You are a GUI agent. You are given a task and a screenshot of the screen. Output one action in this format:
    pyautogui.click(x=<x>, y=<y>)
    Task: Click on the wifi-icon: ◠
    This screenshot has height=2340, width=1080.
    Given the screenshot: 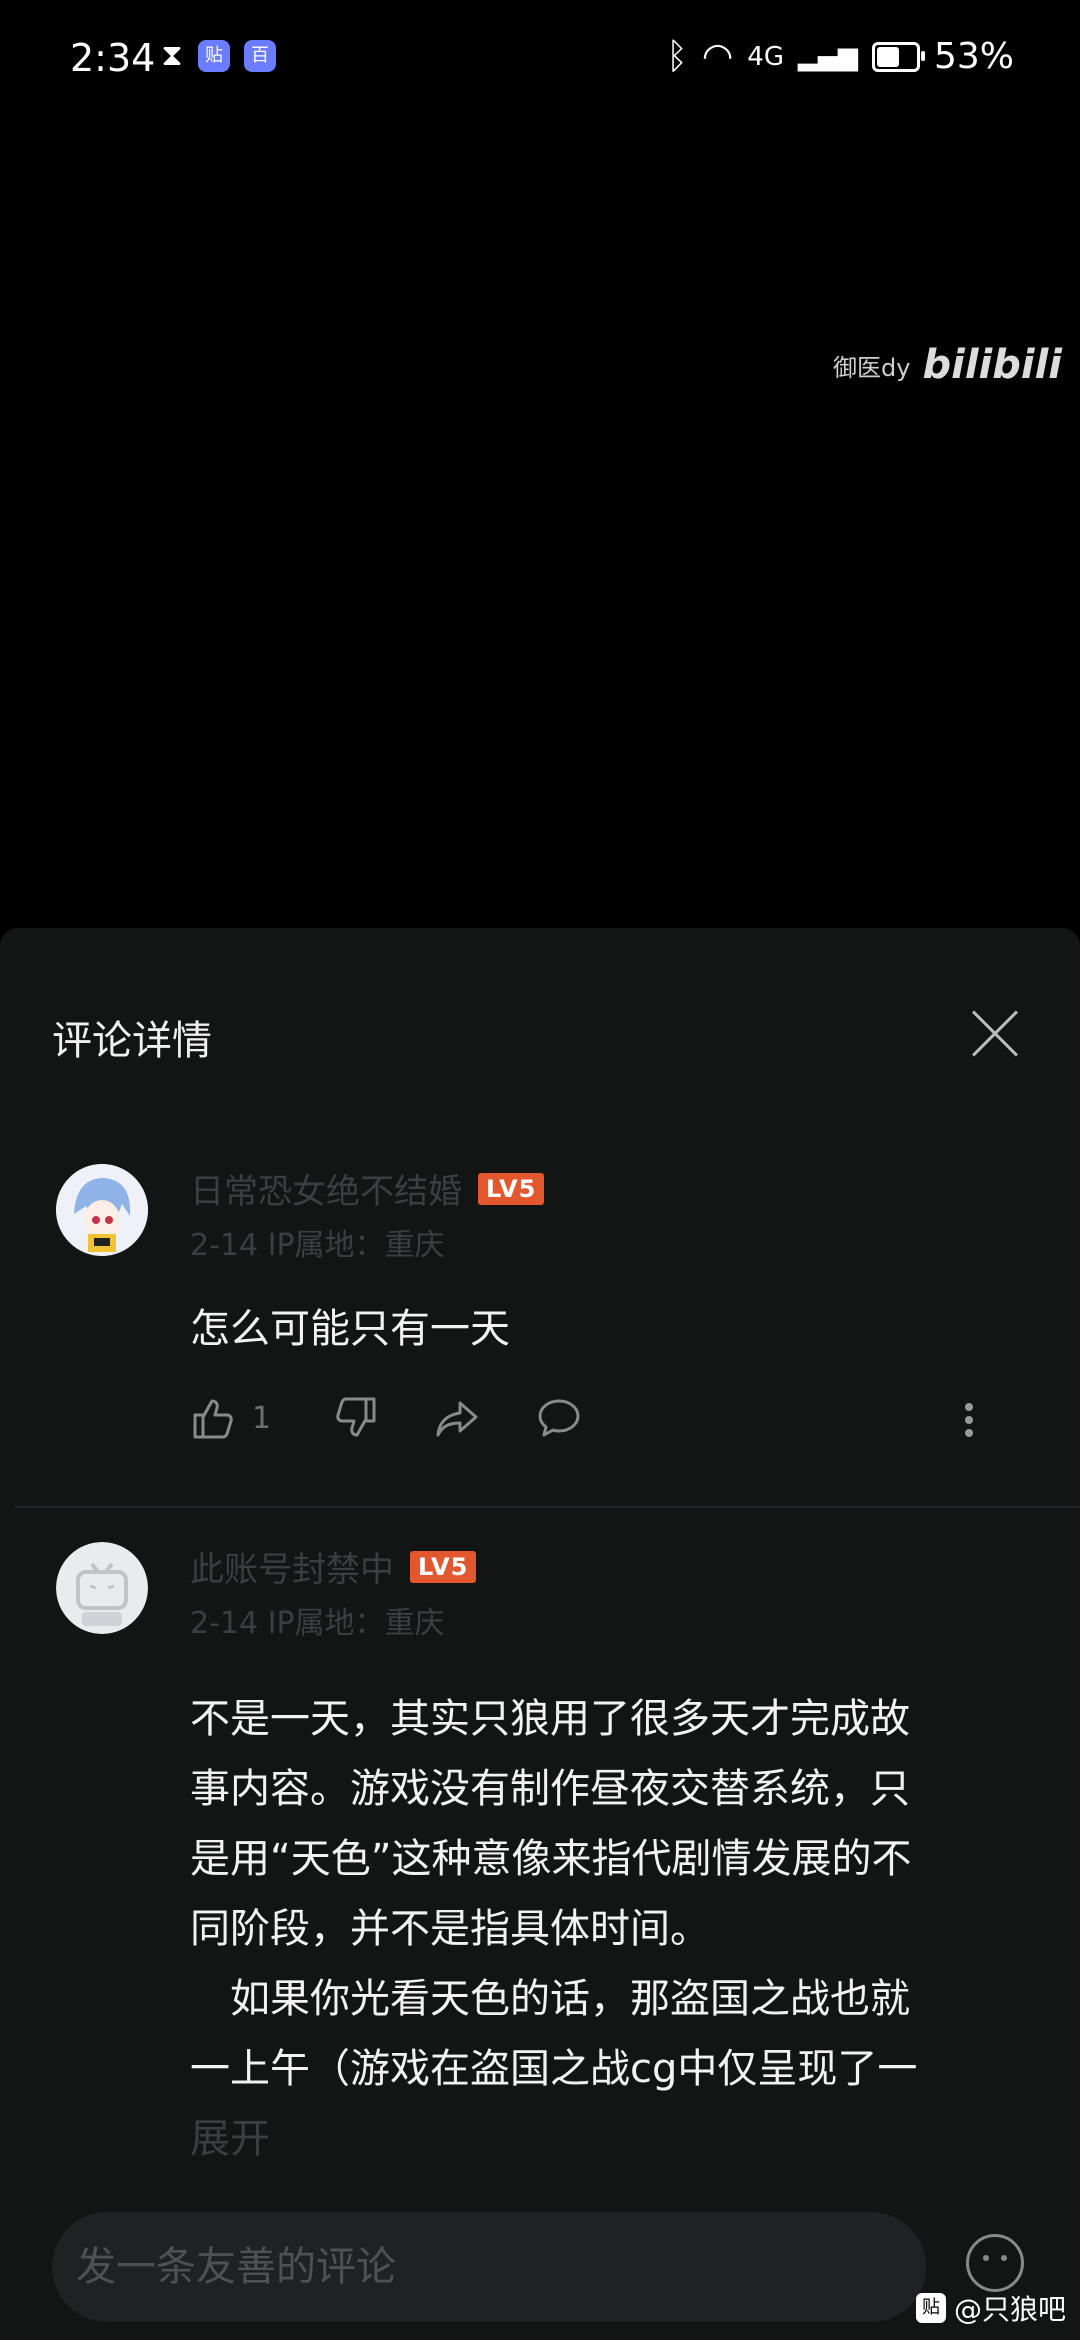 What is the action you would take?
    pyautogui.click(x=717, y=56)
    